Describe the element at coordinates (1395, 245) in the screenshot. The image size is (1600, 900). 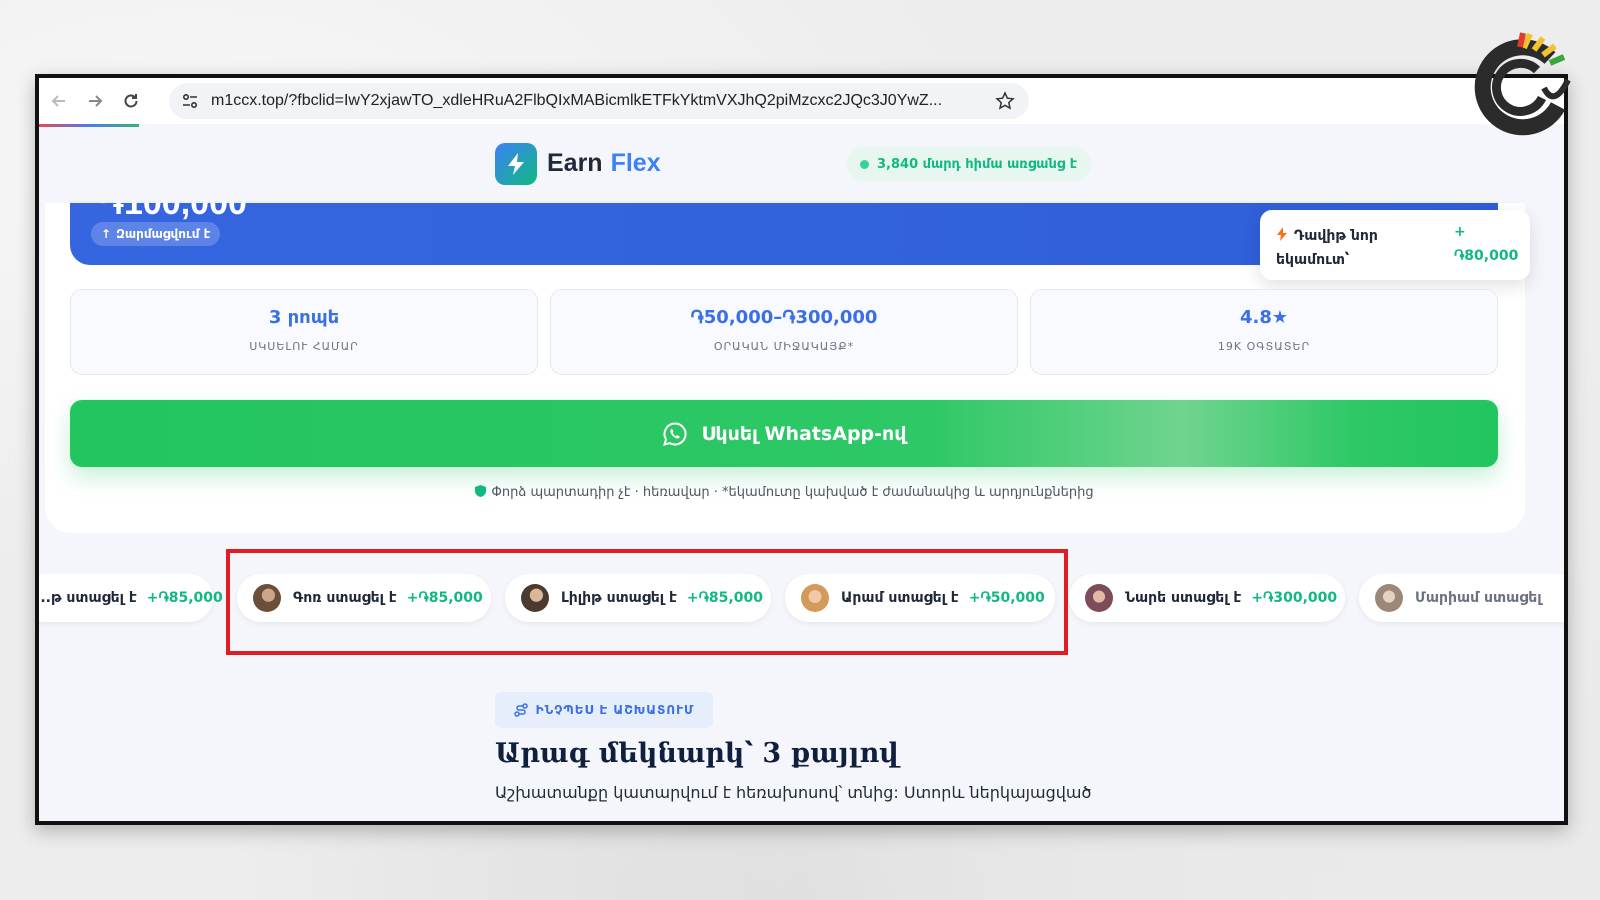
I see `new-income-toast: Դավիթ նոր եկամուտ՝ + ֏80,000` at that location.